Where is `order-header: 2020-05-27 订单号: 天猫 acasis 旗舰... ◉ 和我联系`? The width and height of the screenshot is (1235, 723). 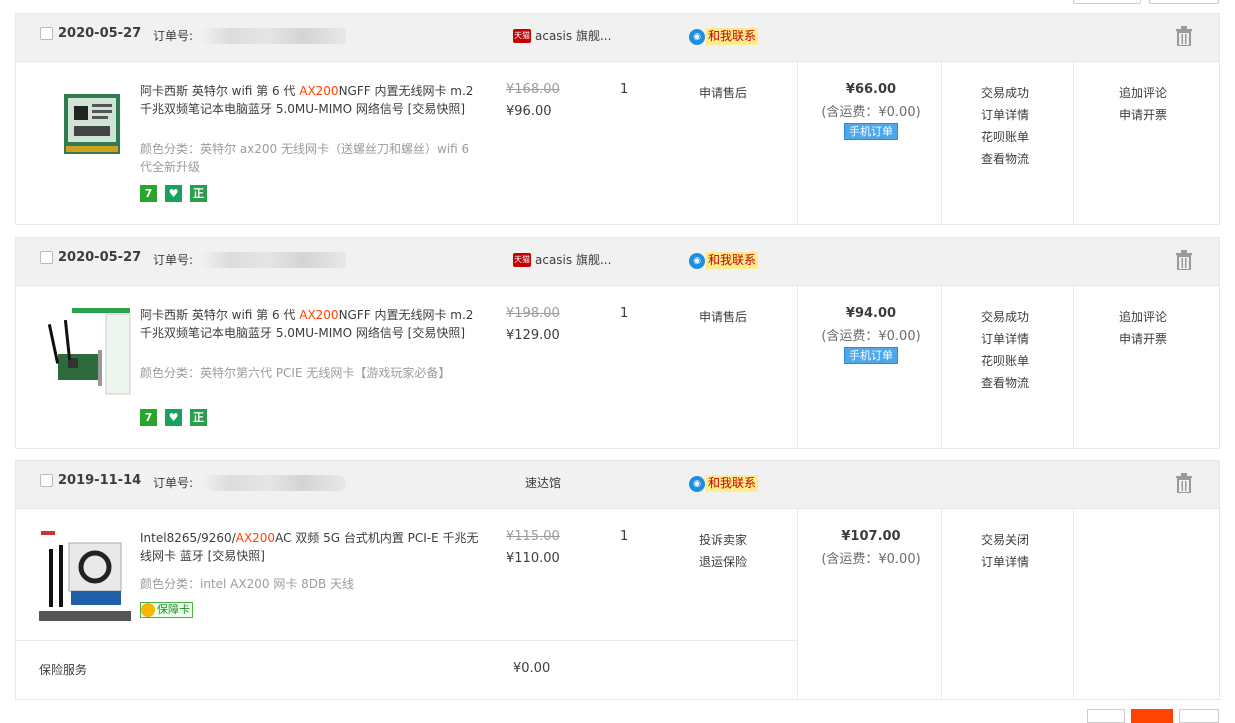
order-header: 2020-05-27 订单号: 天猫 acasis 旗舰... ◉ 和我联系 is located at coordinates (617, 262).